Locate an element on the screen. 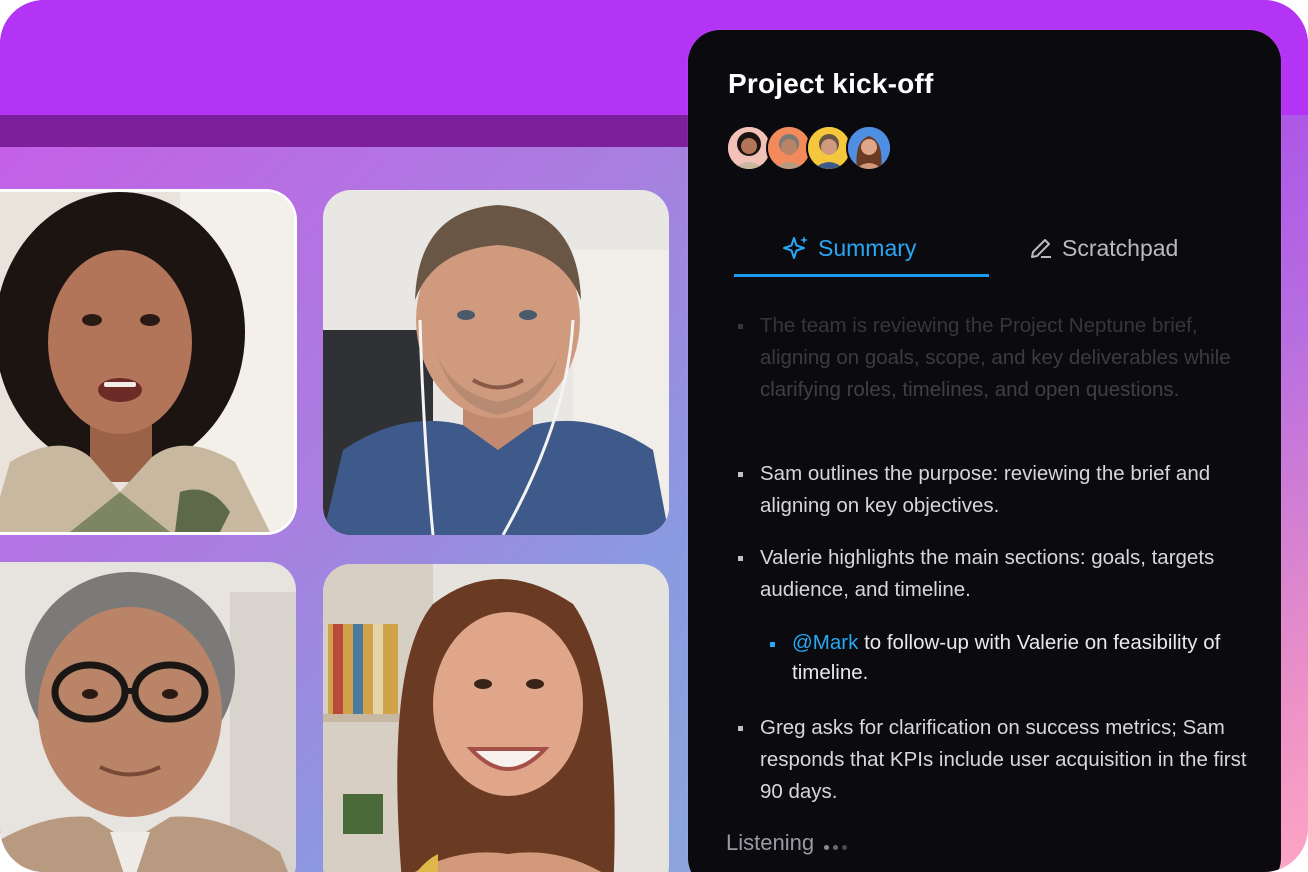 The image size is (1308, 872). participant-4-video is located at coordinates (496, 718).